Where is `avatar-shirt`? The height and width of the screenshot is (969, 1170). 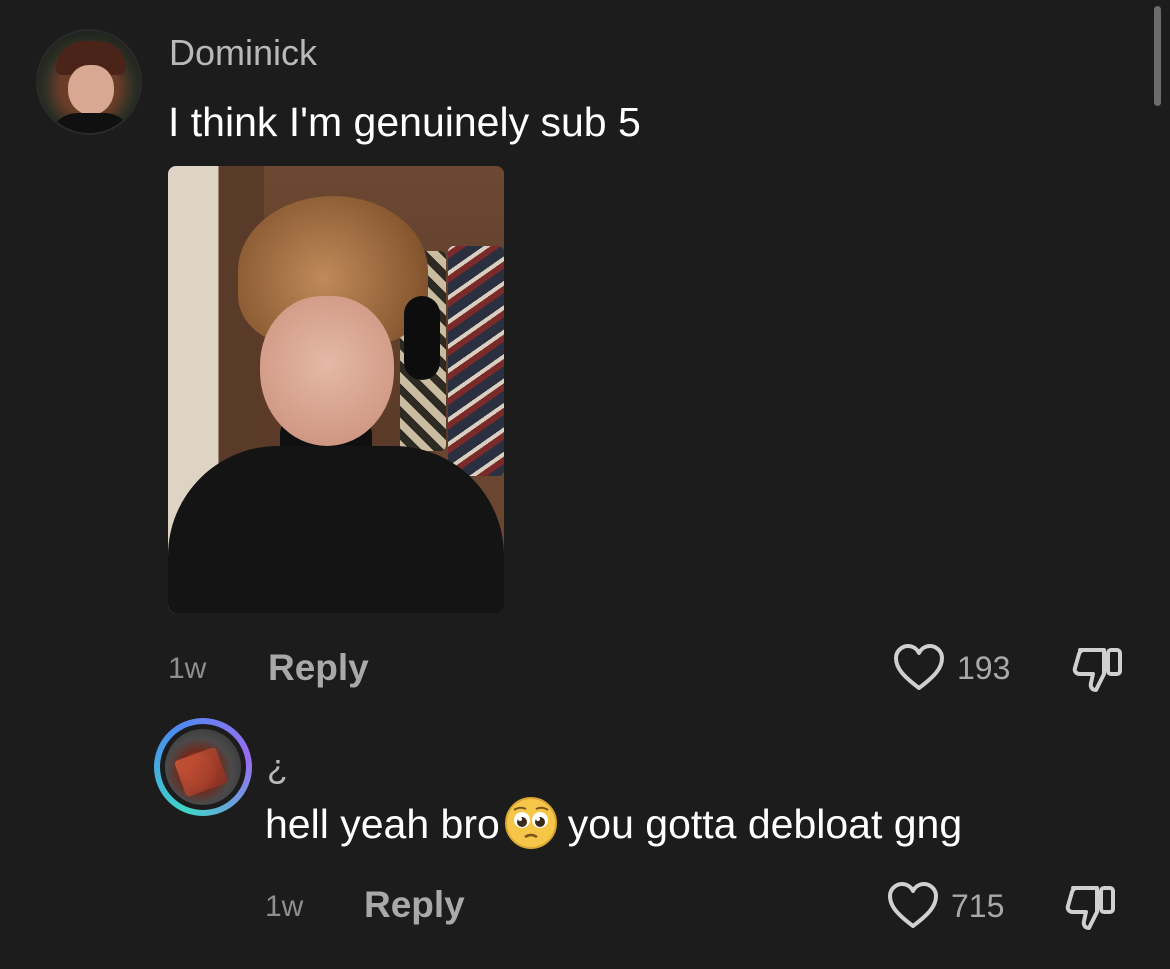 avatar-shirt is located at coordinates (91, 123).